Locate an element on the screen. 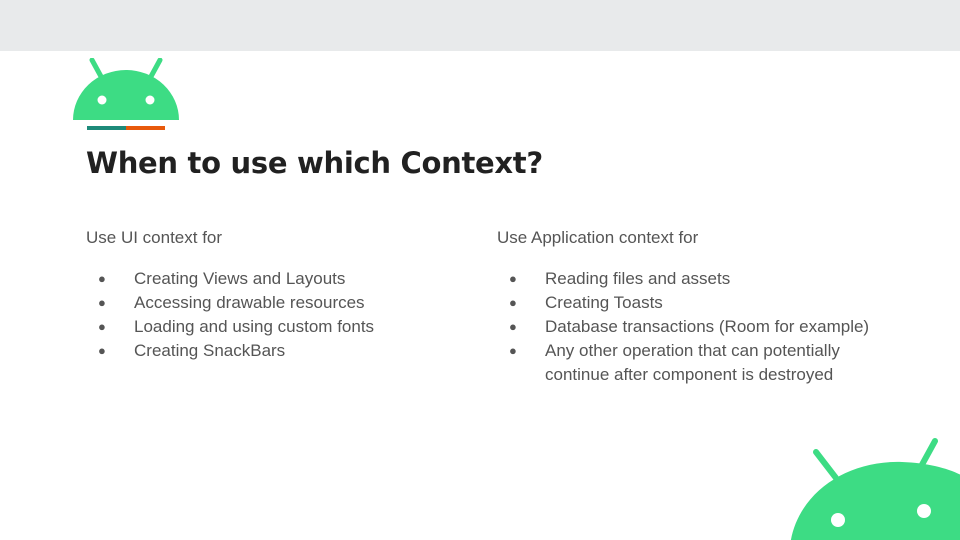 Image resolution: width=960 pixels, height=540 pixels. list-item: ● Accessing drawable resources is located at coordinates (276, 303).